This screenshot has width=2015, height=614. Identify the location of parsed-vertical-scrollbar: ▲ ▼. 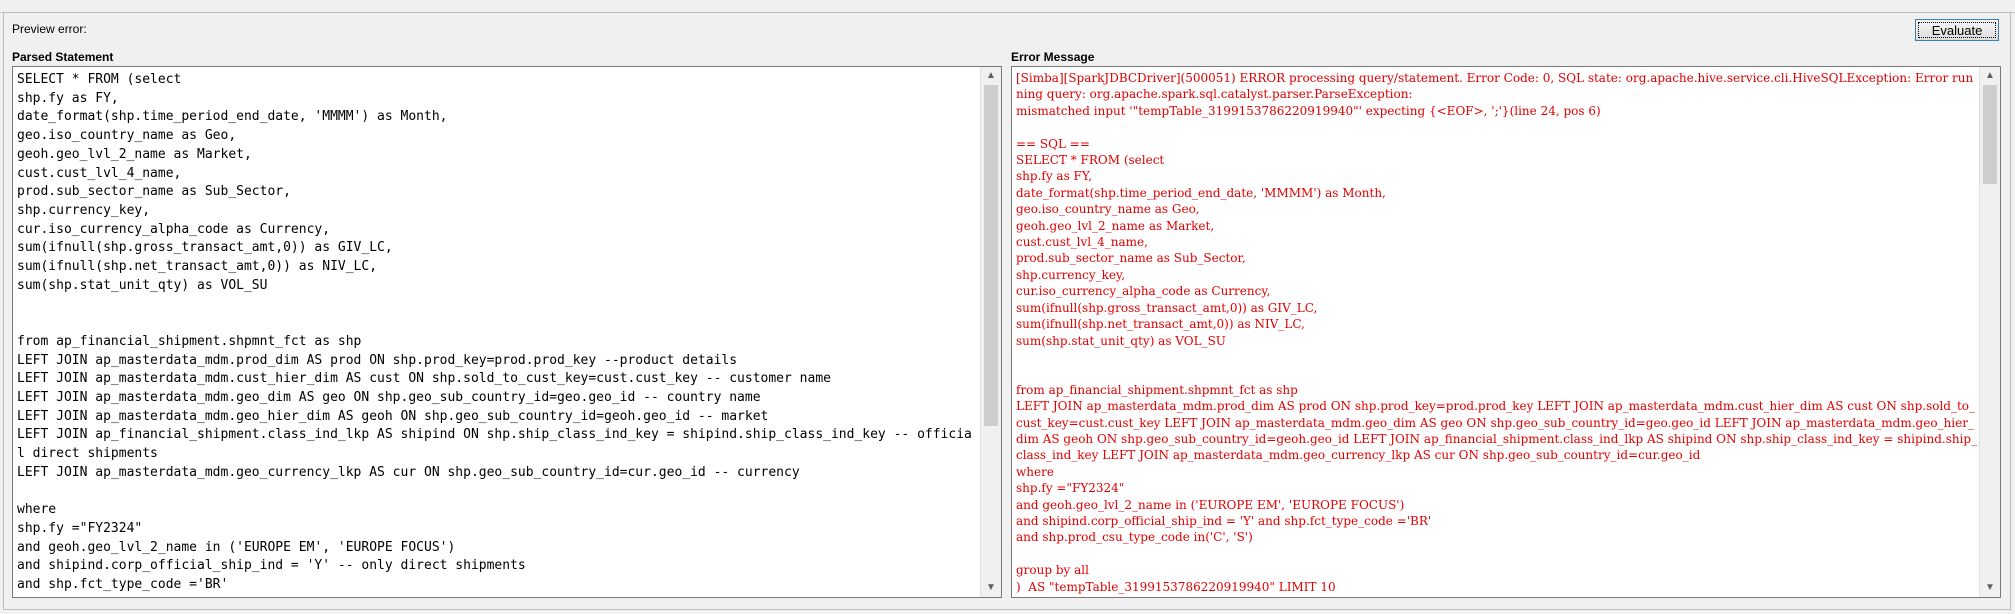
(990, 332).